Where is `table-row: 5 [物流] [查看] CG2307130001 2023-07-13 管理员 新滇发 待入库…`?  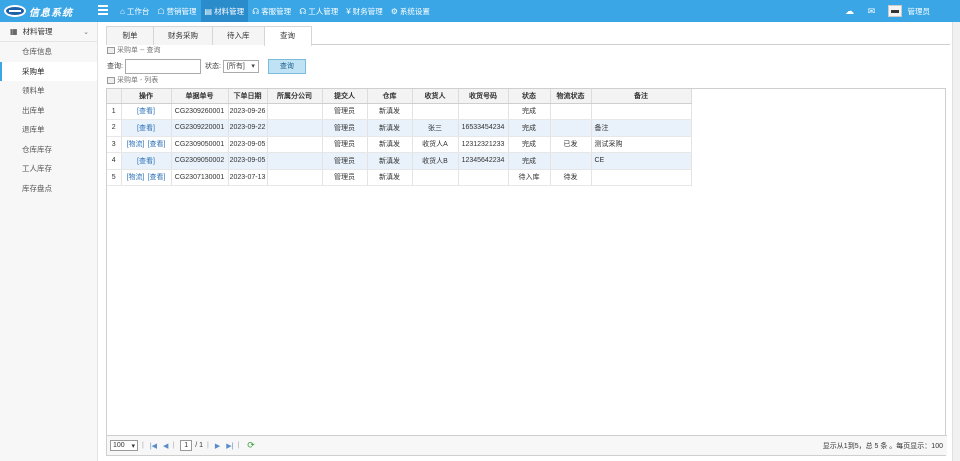
table-row: 5 [物流] [查看] CG2307130001 2023-07-13 管理员 新滇发 待入库… is located at coordinates (399, 177).